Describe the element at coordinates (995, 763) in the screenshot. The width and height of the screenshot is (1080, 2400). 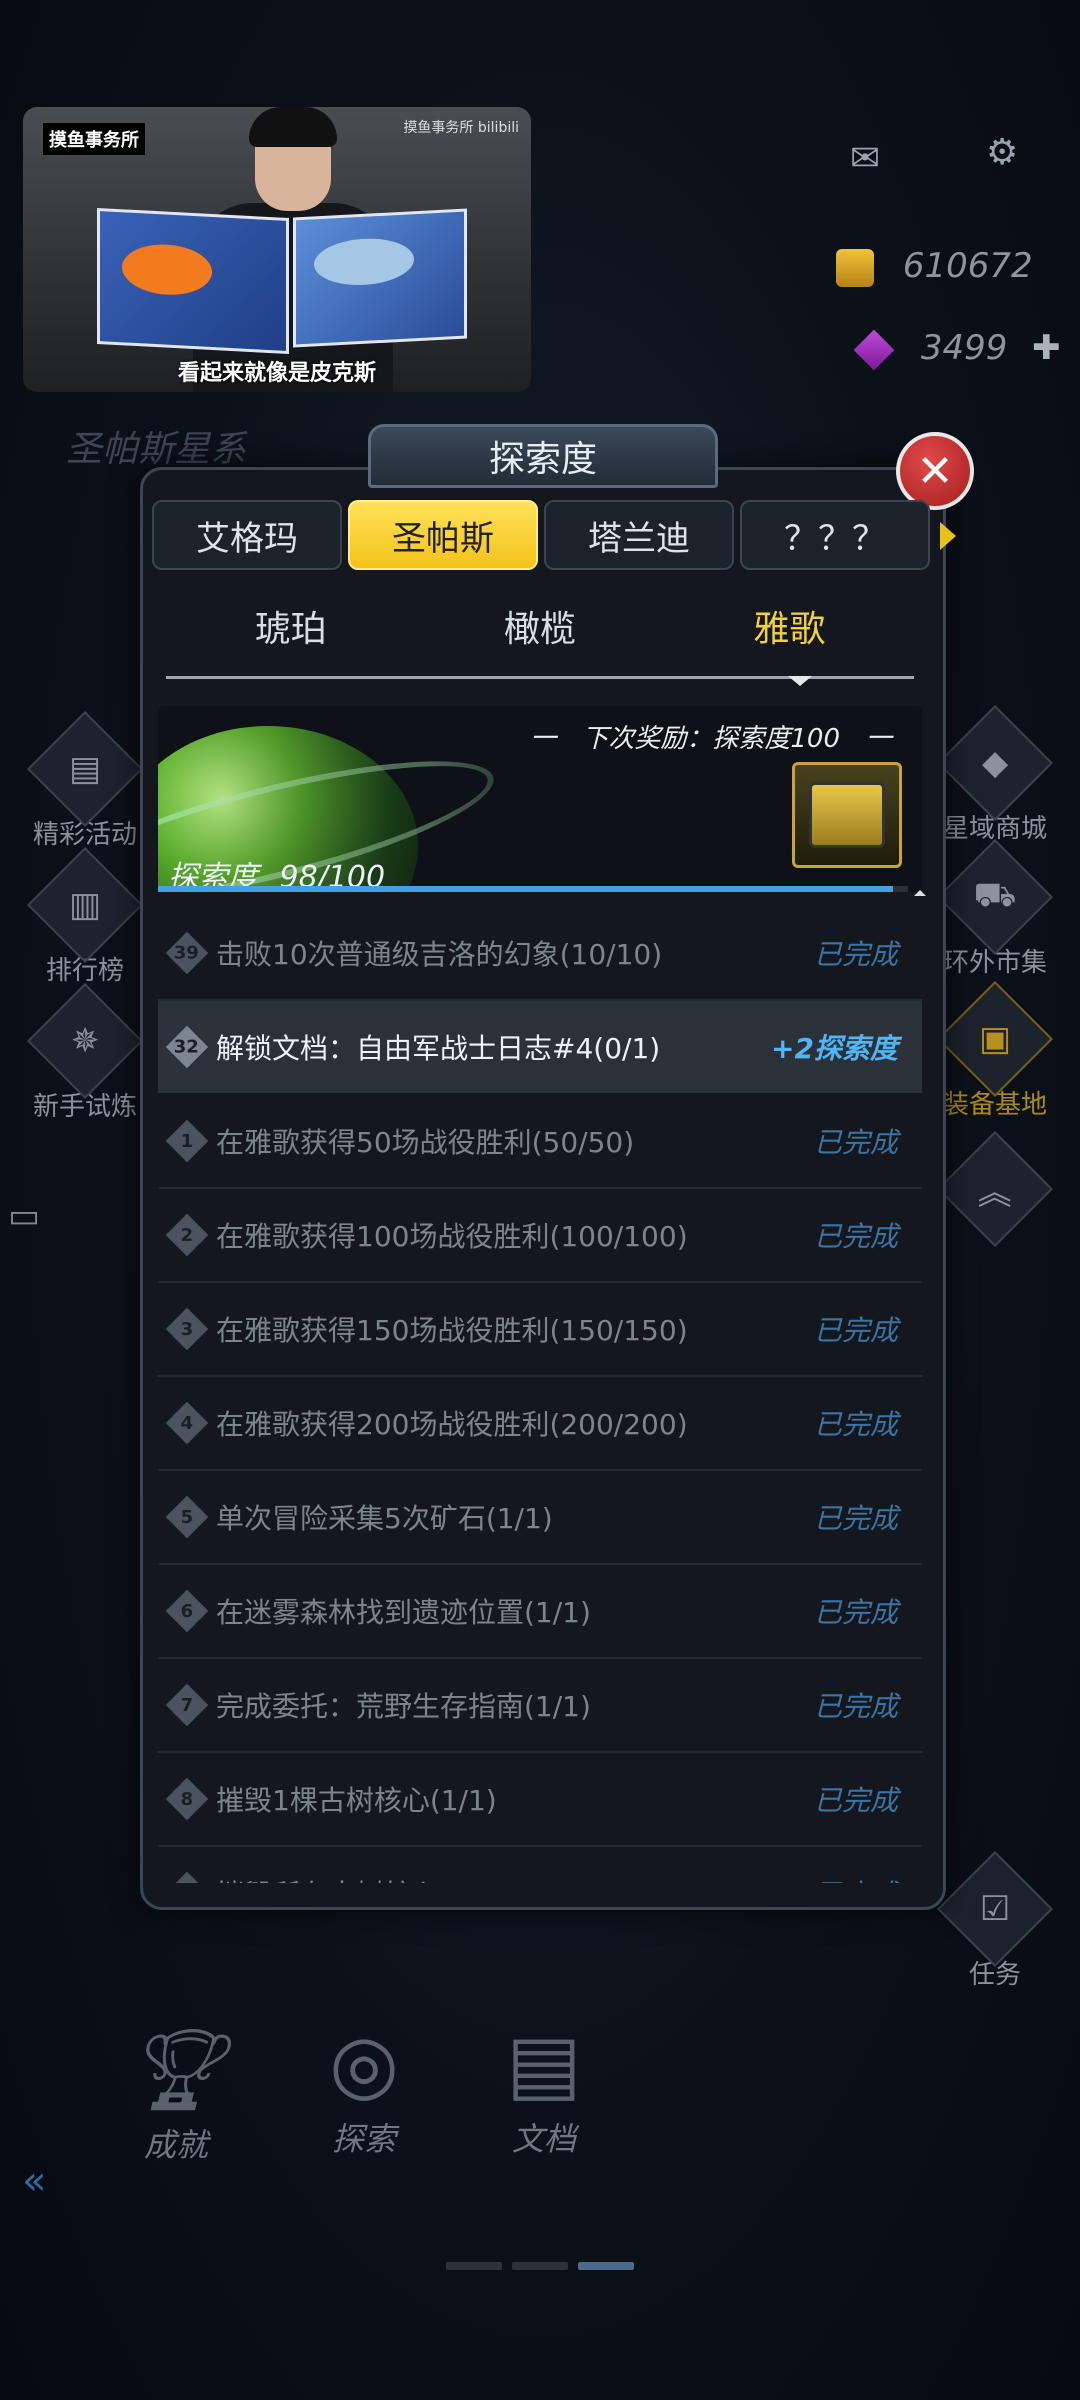
I see `diamond-icon: ◆` at that location.